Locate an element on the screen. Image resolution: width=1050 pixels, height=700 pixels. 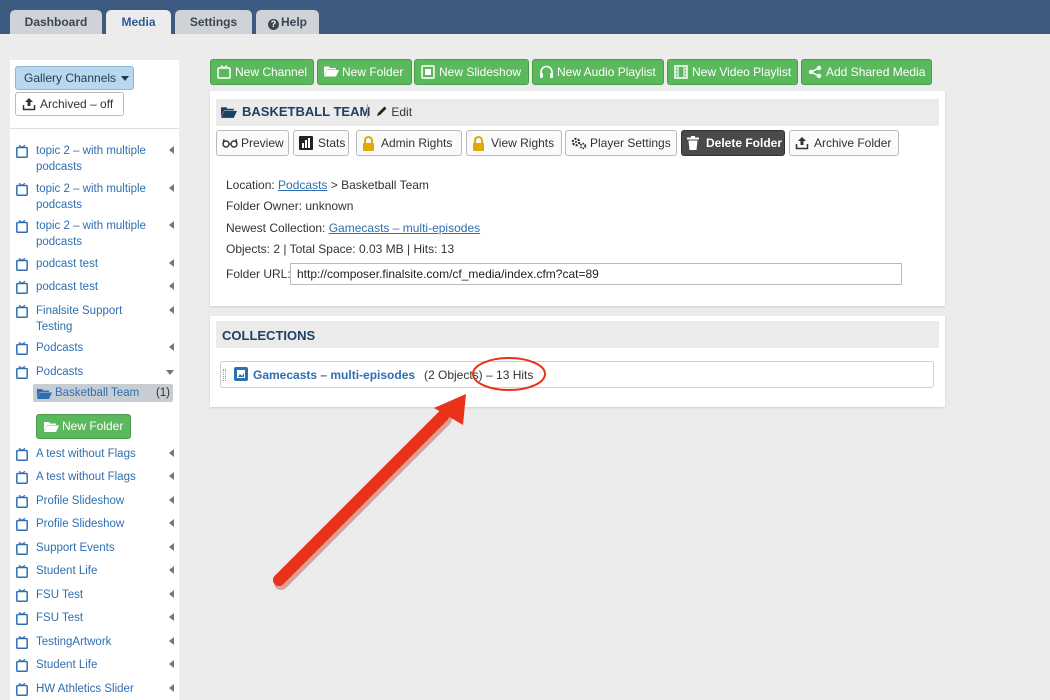
new-folder-label: New Folder is located at coordinates (373, 72).